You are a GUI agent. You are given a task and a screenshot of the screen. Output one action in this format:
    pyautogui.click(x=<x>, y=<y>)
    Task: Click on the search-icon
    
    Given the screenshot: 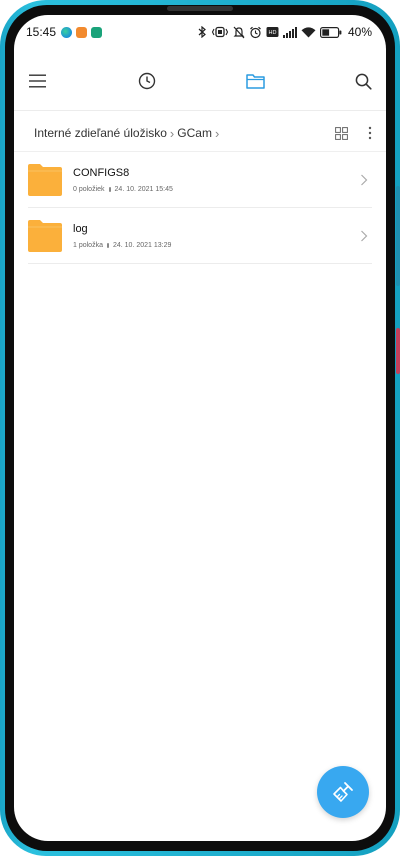 What is the action you would take?
    pyautogui.click(x=364, y=81)
    